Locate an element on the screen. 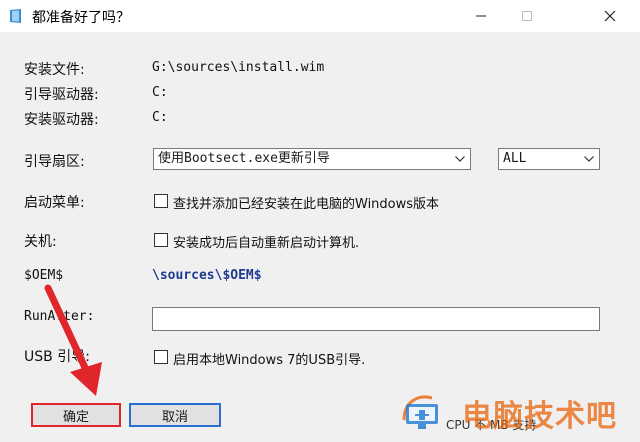  usb-boot-checkbox is located at coordinates (161, 357).